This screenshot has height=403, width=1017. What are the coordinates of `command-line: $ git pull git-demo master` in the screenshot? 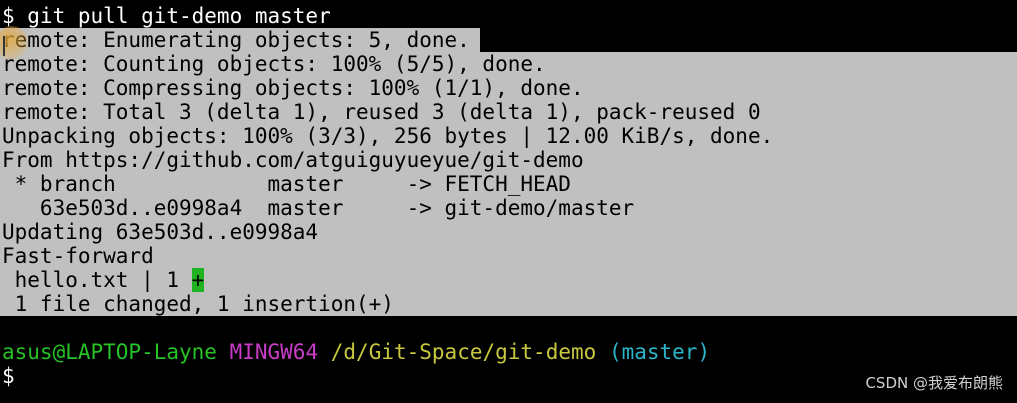 It's located at (166, 16).